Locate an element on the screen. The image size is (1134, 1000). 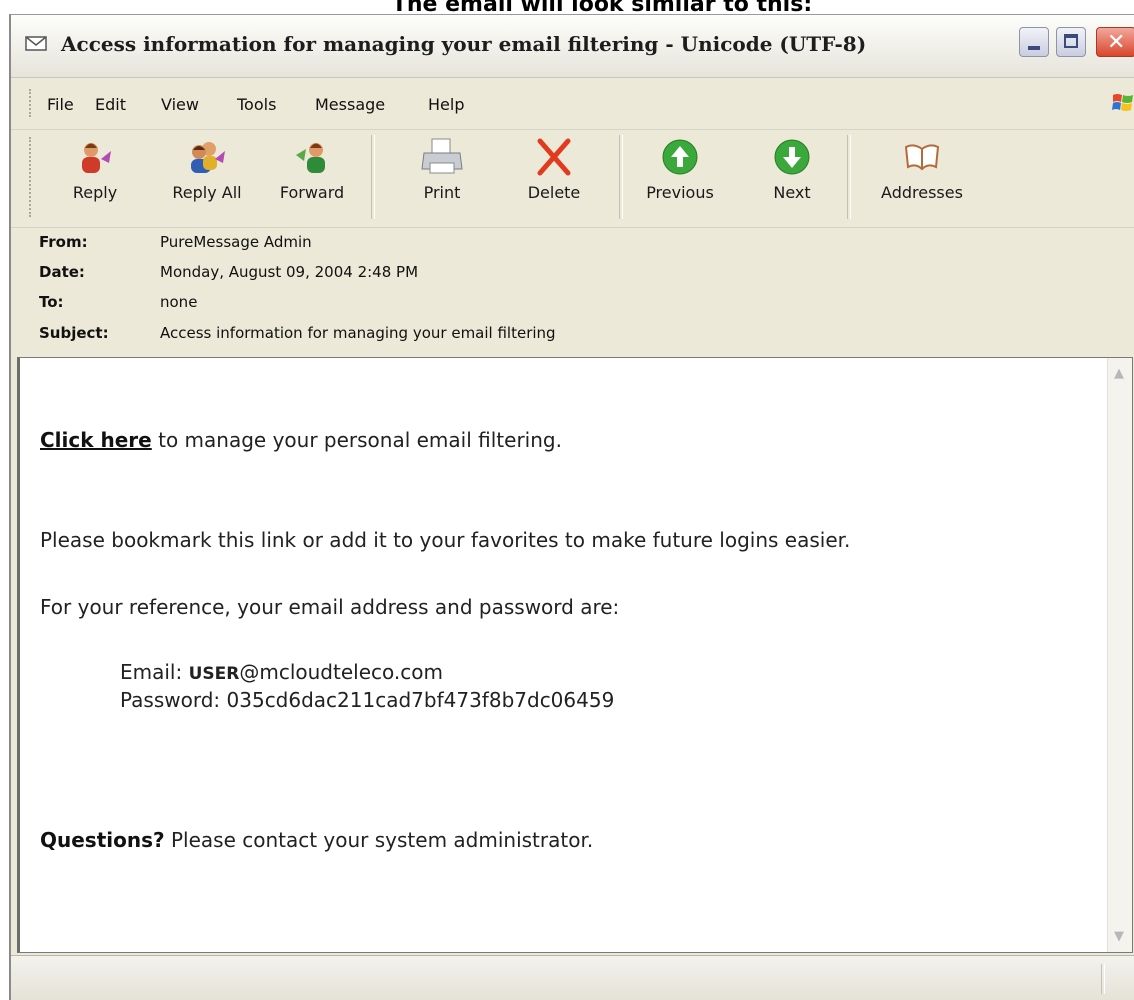
page-caption: The email will look similar to this: is located at coordinates (602, 7).